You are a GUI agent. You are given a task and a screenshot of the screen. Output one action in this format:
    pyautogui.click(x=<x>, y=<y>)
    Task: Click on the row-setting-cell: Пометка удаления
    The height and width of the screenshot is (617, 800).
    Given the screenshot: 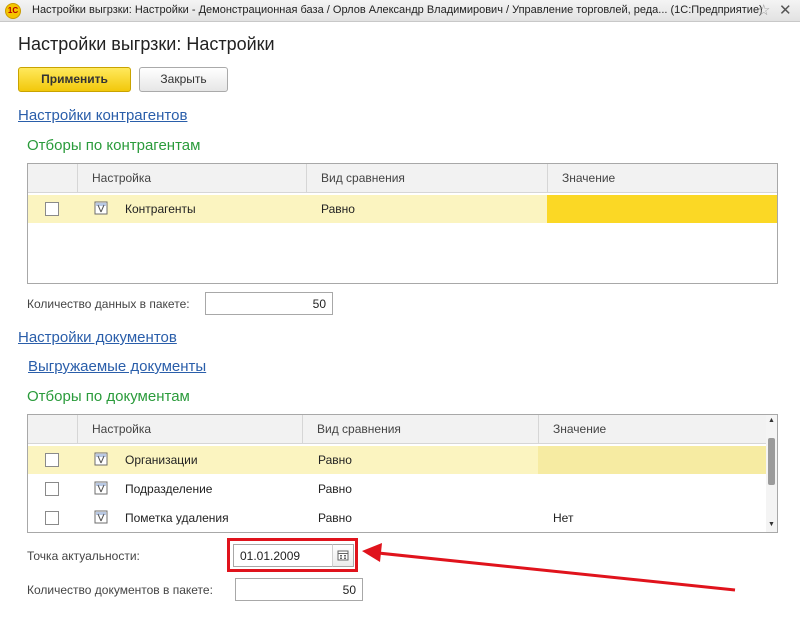 What is the action you would take?
    pyautogui.click(x=177, y=518)
    